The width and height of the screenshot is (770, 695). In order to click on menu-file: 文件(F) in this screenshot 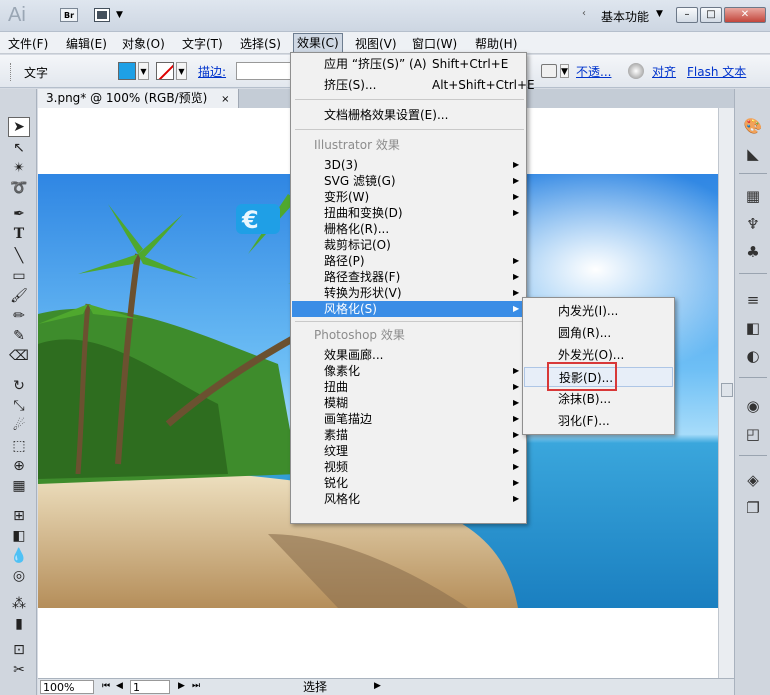, I will do `click(28, 43)`.